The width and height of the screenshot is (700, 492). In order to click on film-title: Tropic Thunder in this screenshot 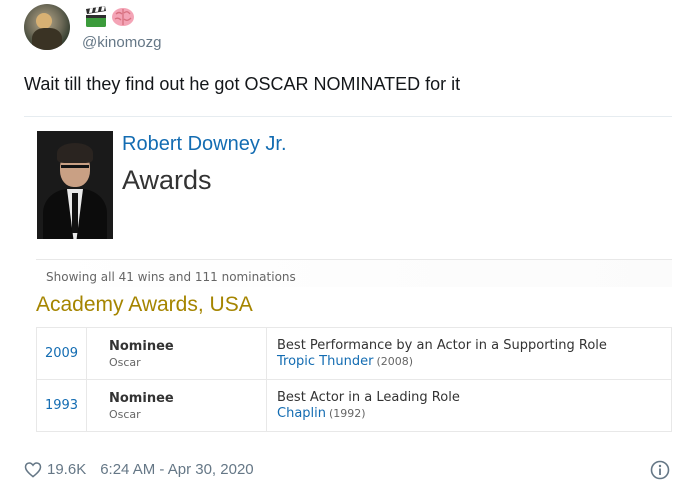, I will do `click(325, 361)`.